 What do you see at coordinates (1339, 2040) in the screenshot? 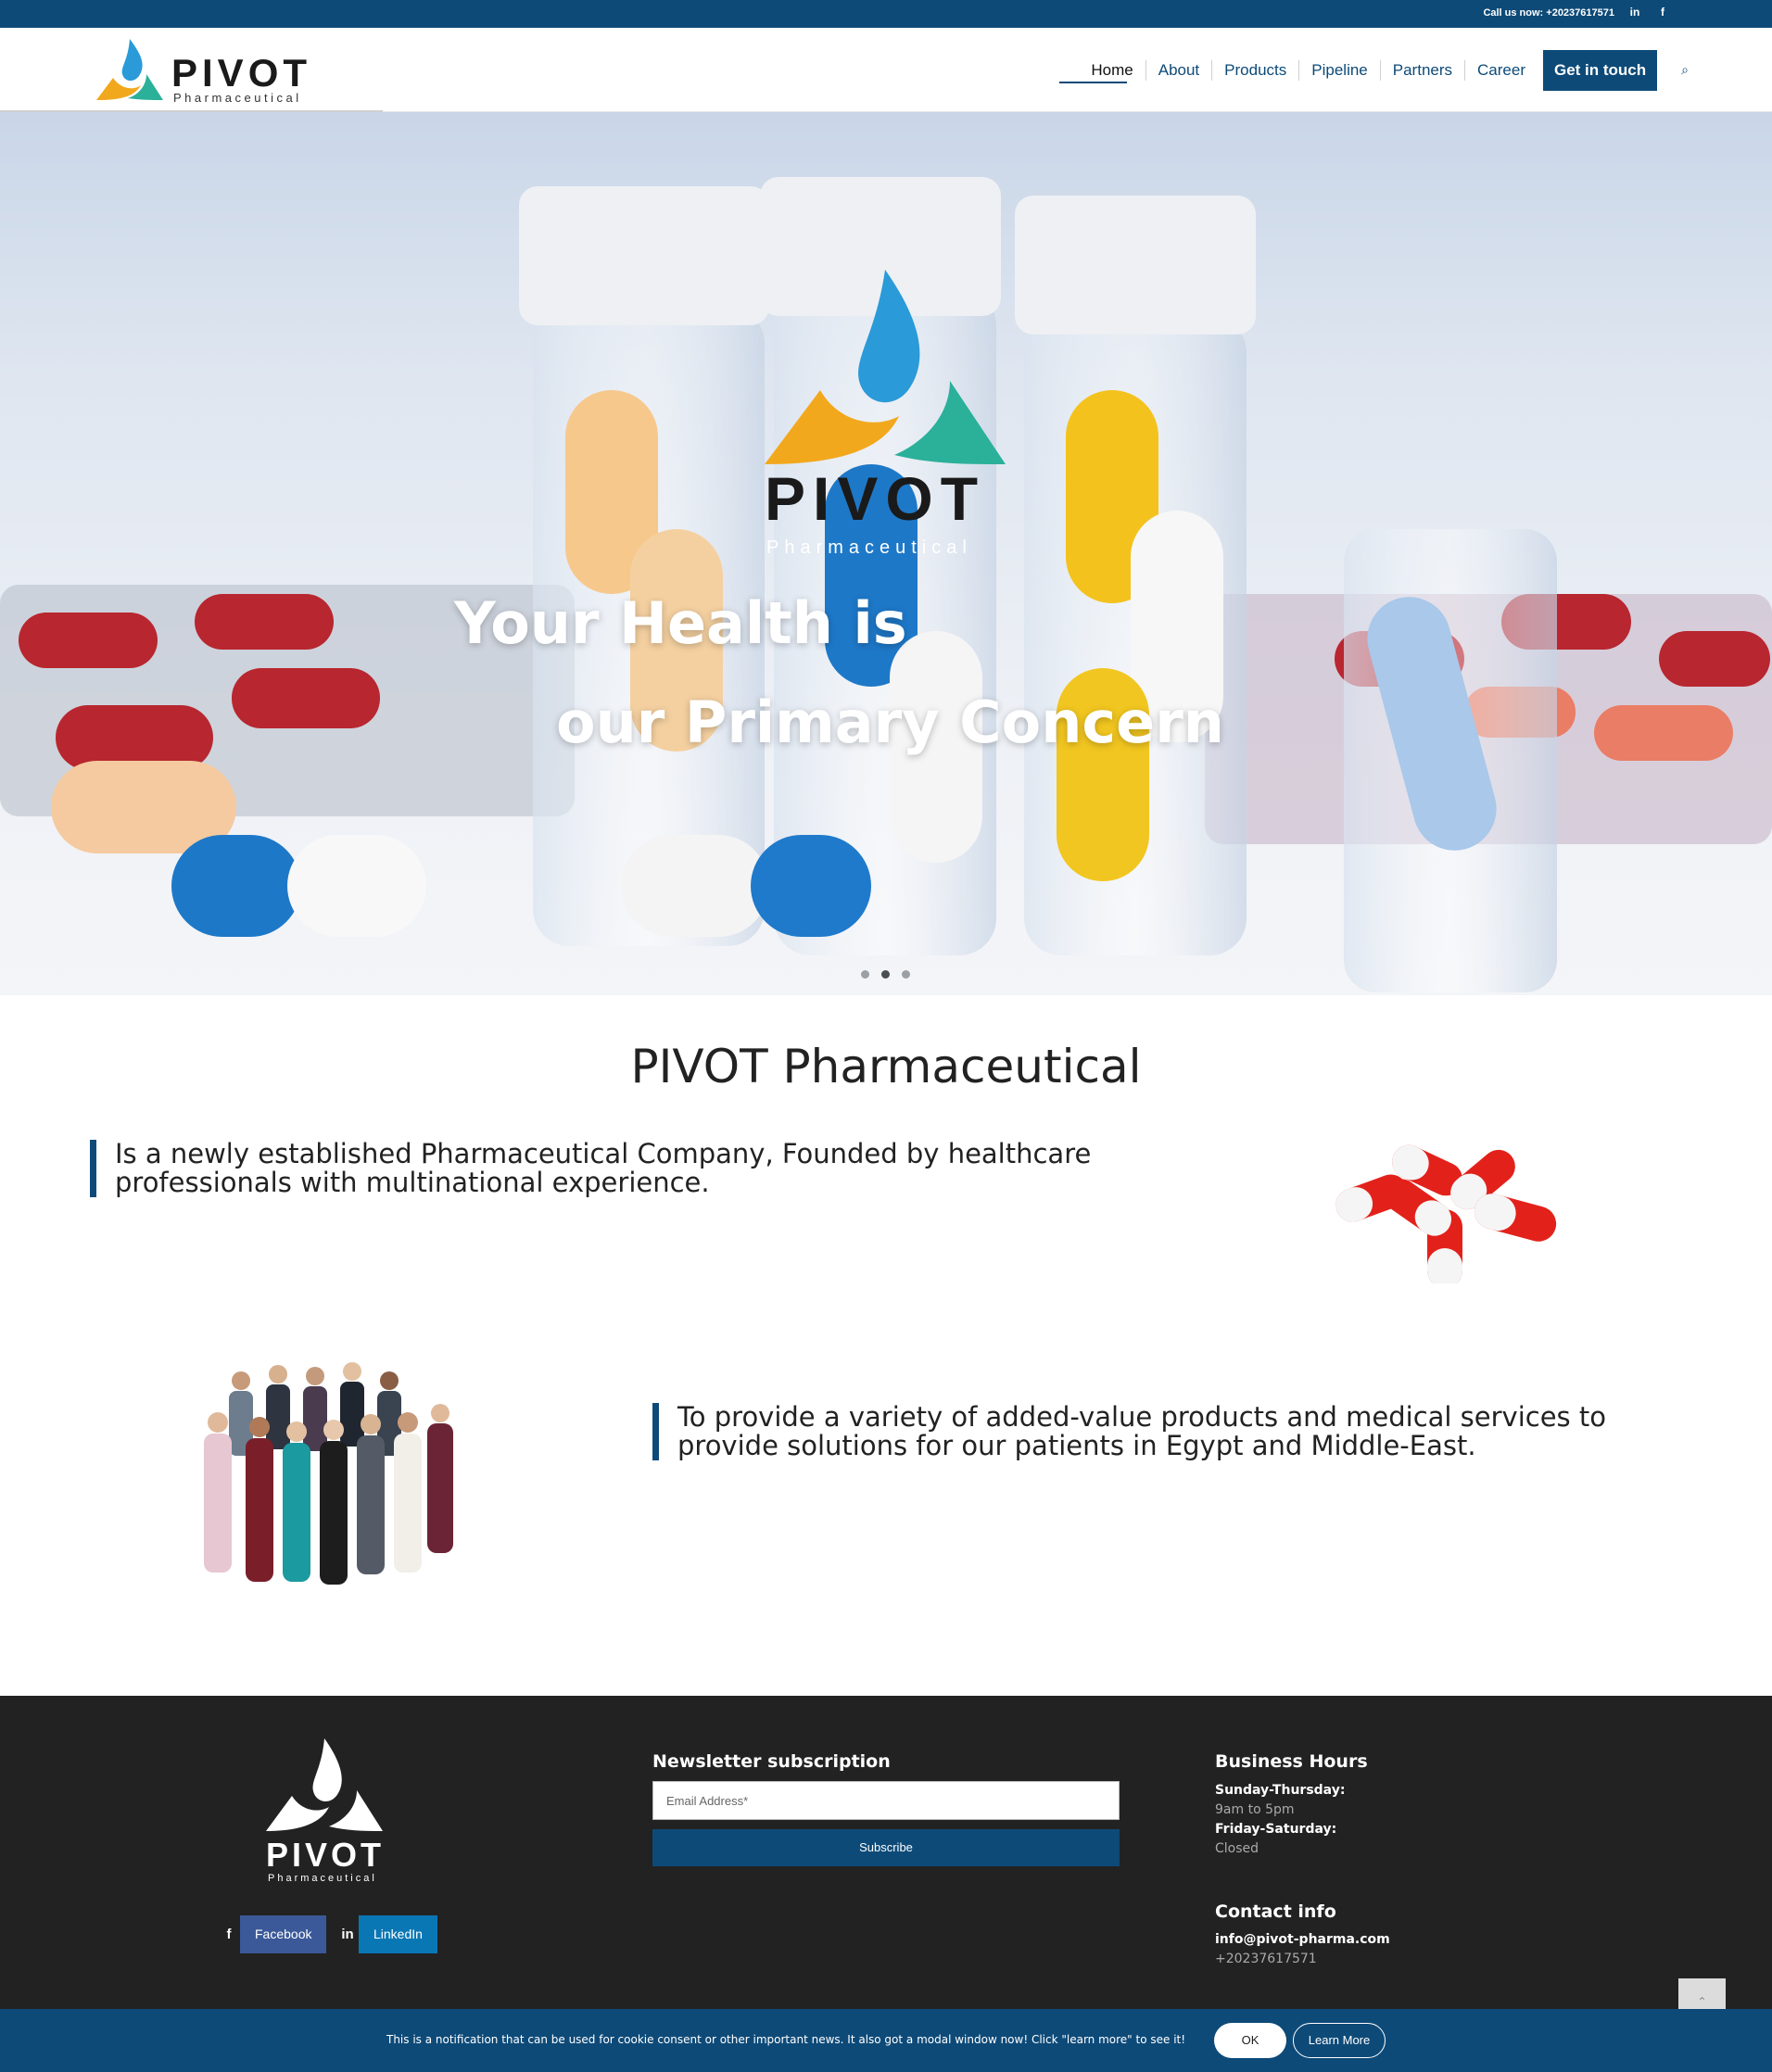
I see `cookie-learn-more-button: Learn More` at bounding box center [1339, 2040].